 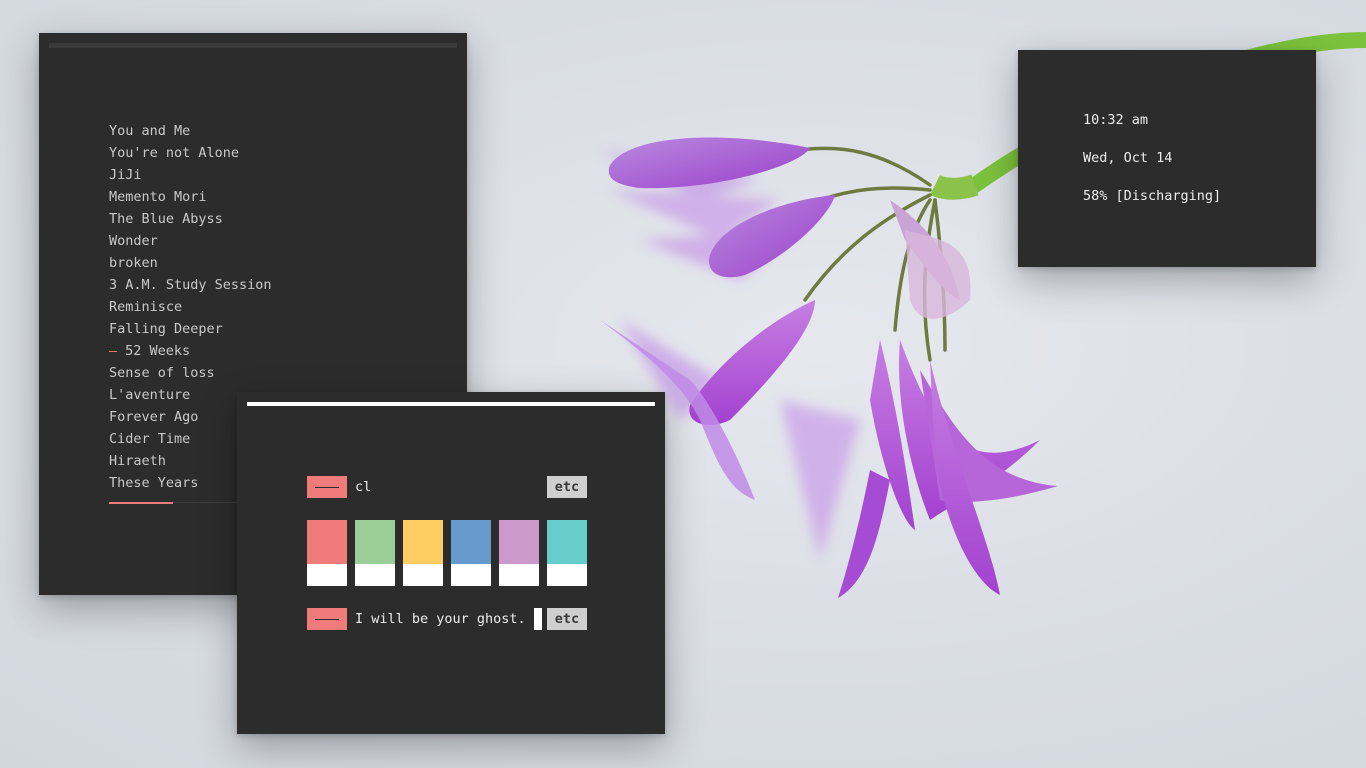 I want to click on prompt-line: cl, so click(x=339, y=487).